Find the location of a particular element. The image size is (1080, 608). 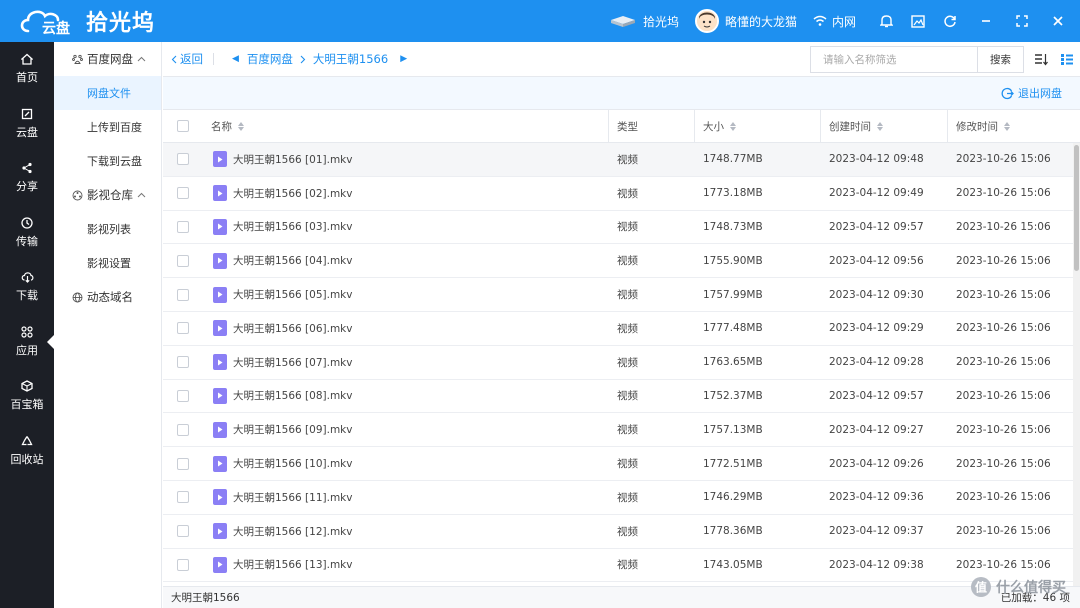

rail-item-home: 首页 is located at coordinates (27, 69).